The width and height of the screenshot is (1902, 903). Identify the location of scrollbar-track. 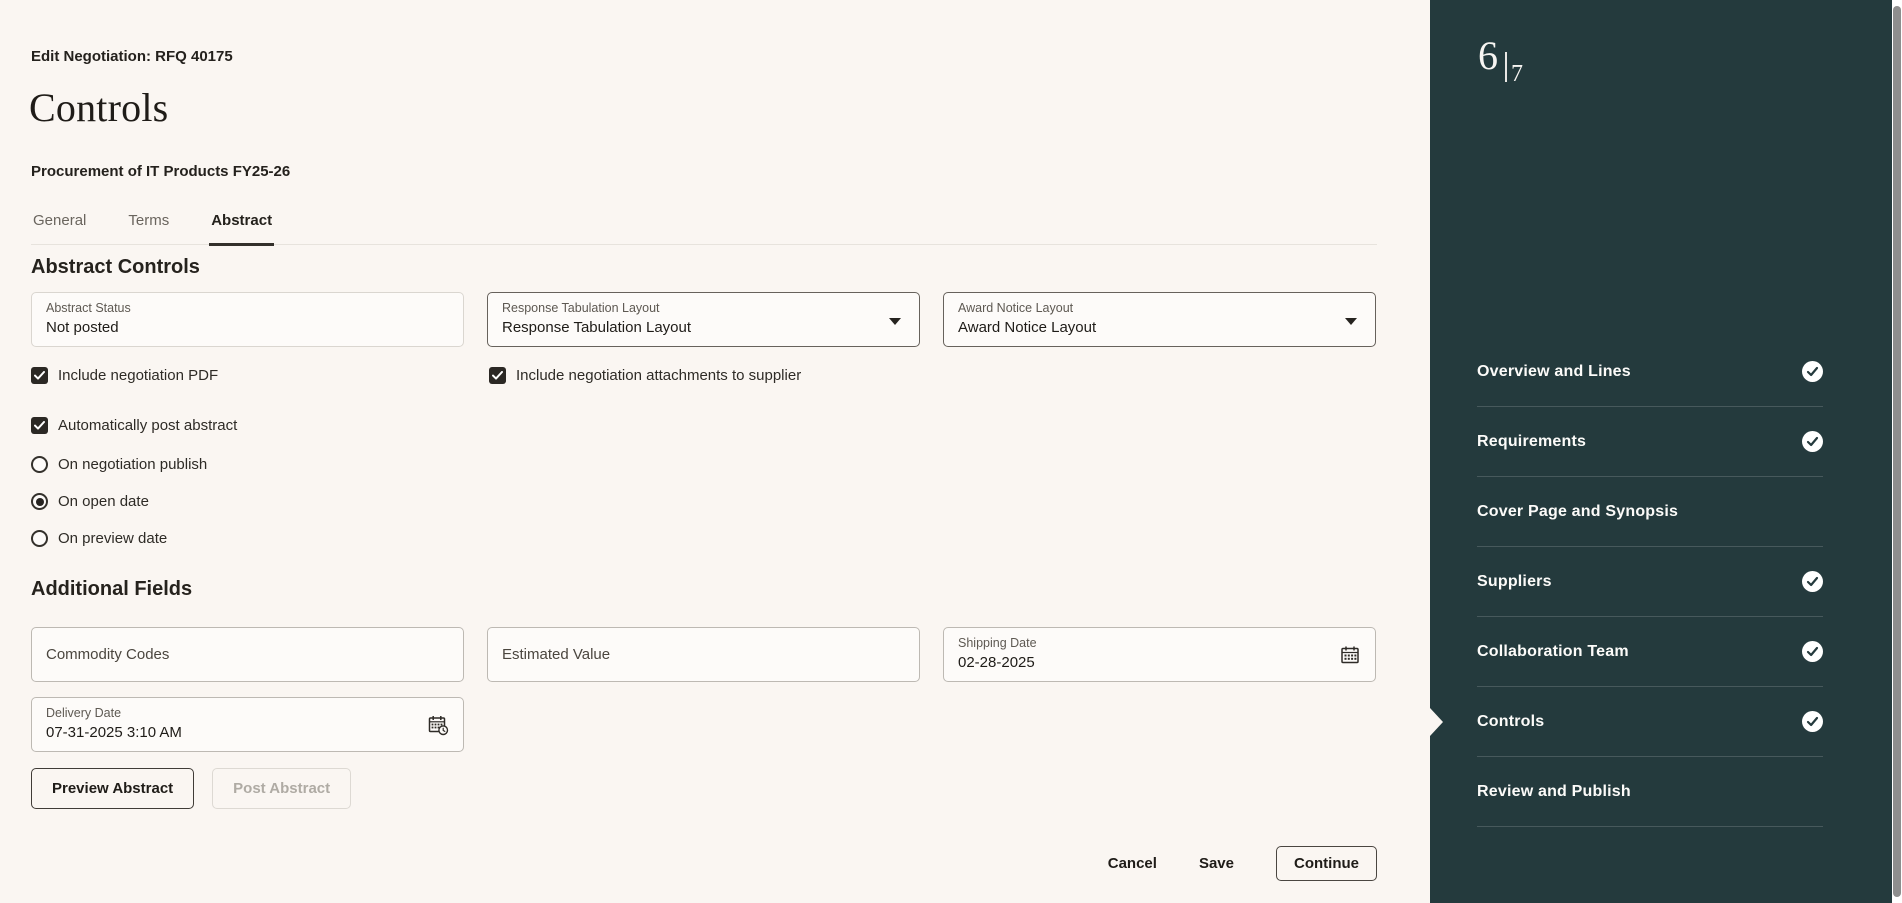
(1897, 451).